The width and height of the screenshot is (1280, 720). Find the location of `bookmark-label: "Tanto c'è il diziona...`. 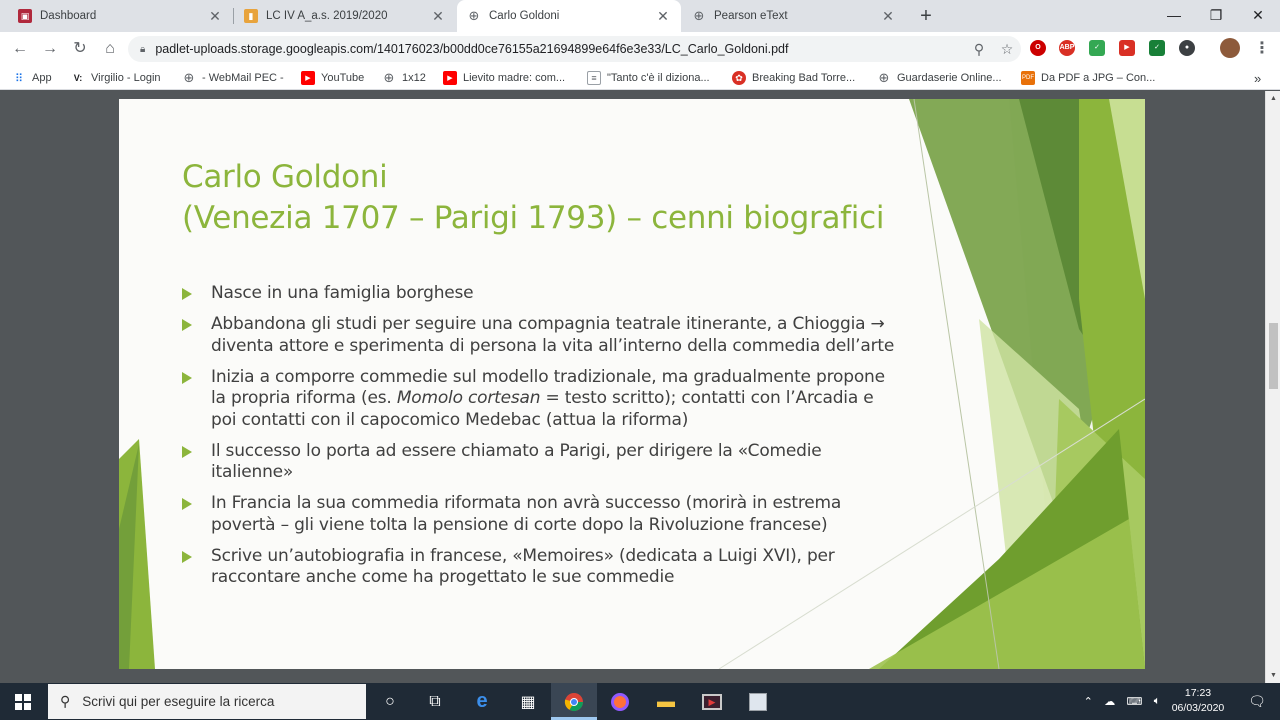

bookmark-label: "Tanto c'è il diziona... is located at coordinates (658, 78).